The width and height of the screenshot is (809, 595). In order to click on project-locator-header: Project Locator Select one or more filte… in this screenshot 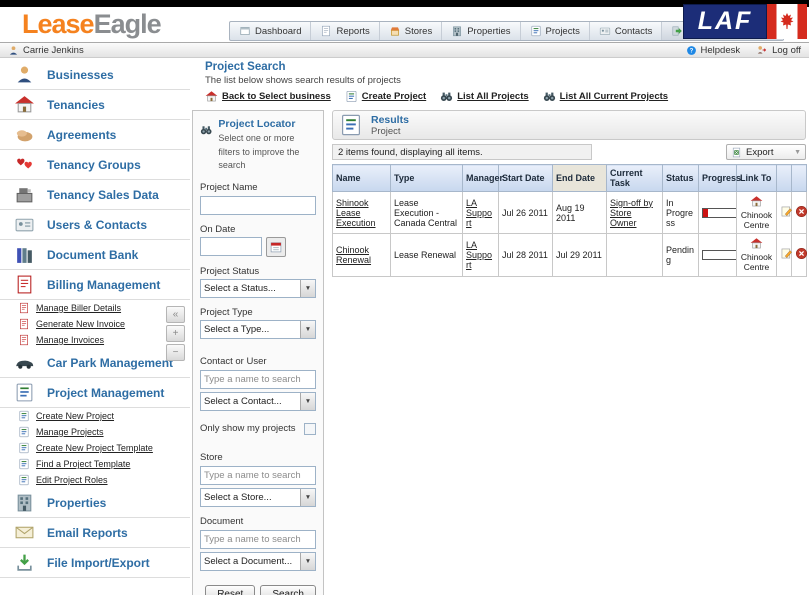, I will do `click(258, 145)`.